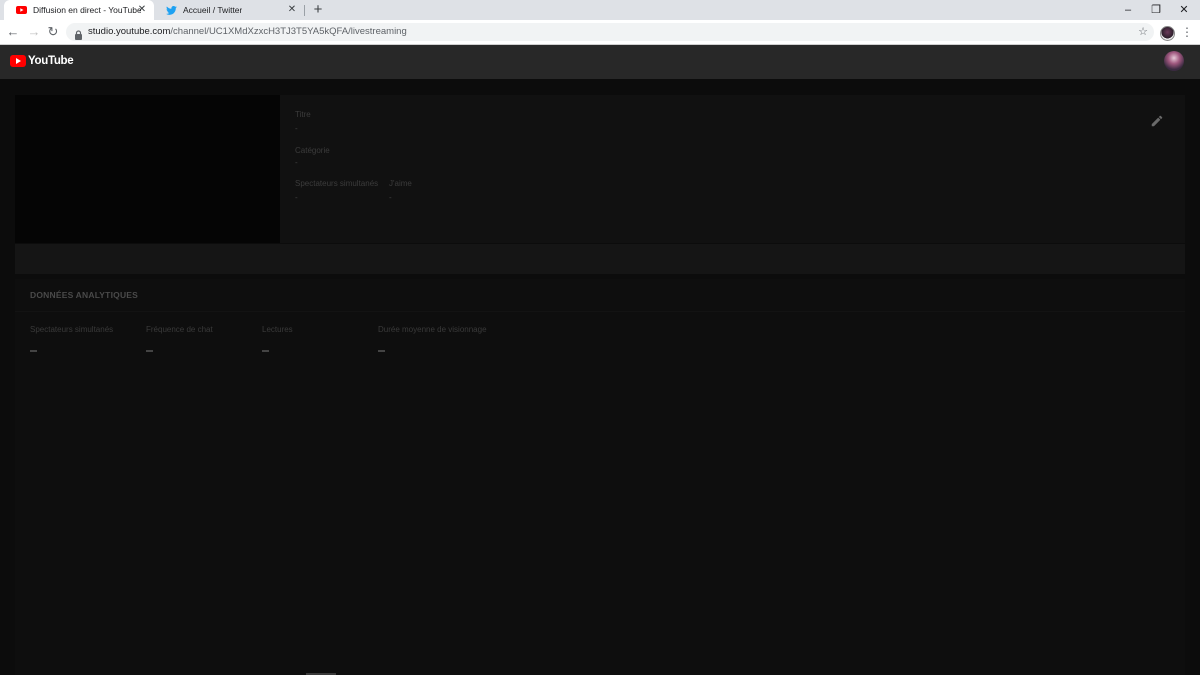 This screenshot has height=675, width=1200. What do you see at coordinates (312, 150) in the screenshot?
I see `category-label: Catégorie` at bounding box center [312, 150].